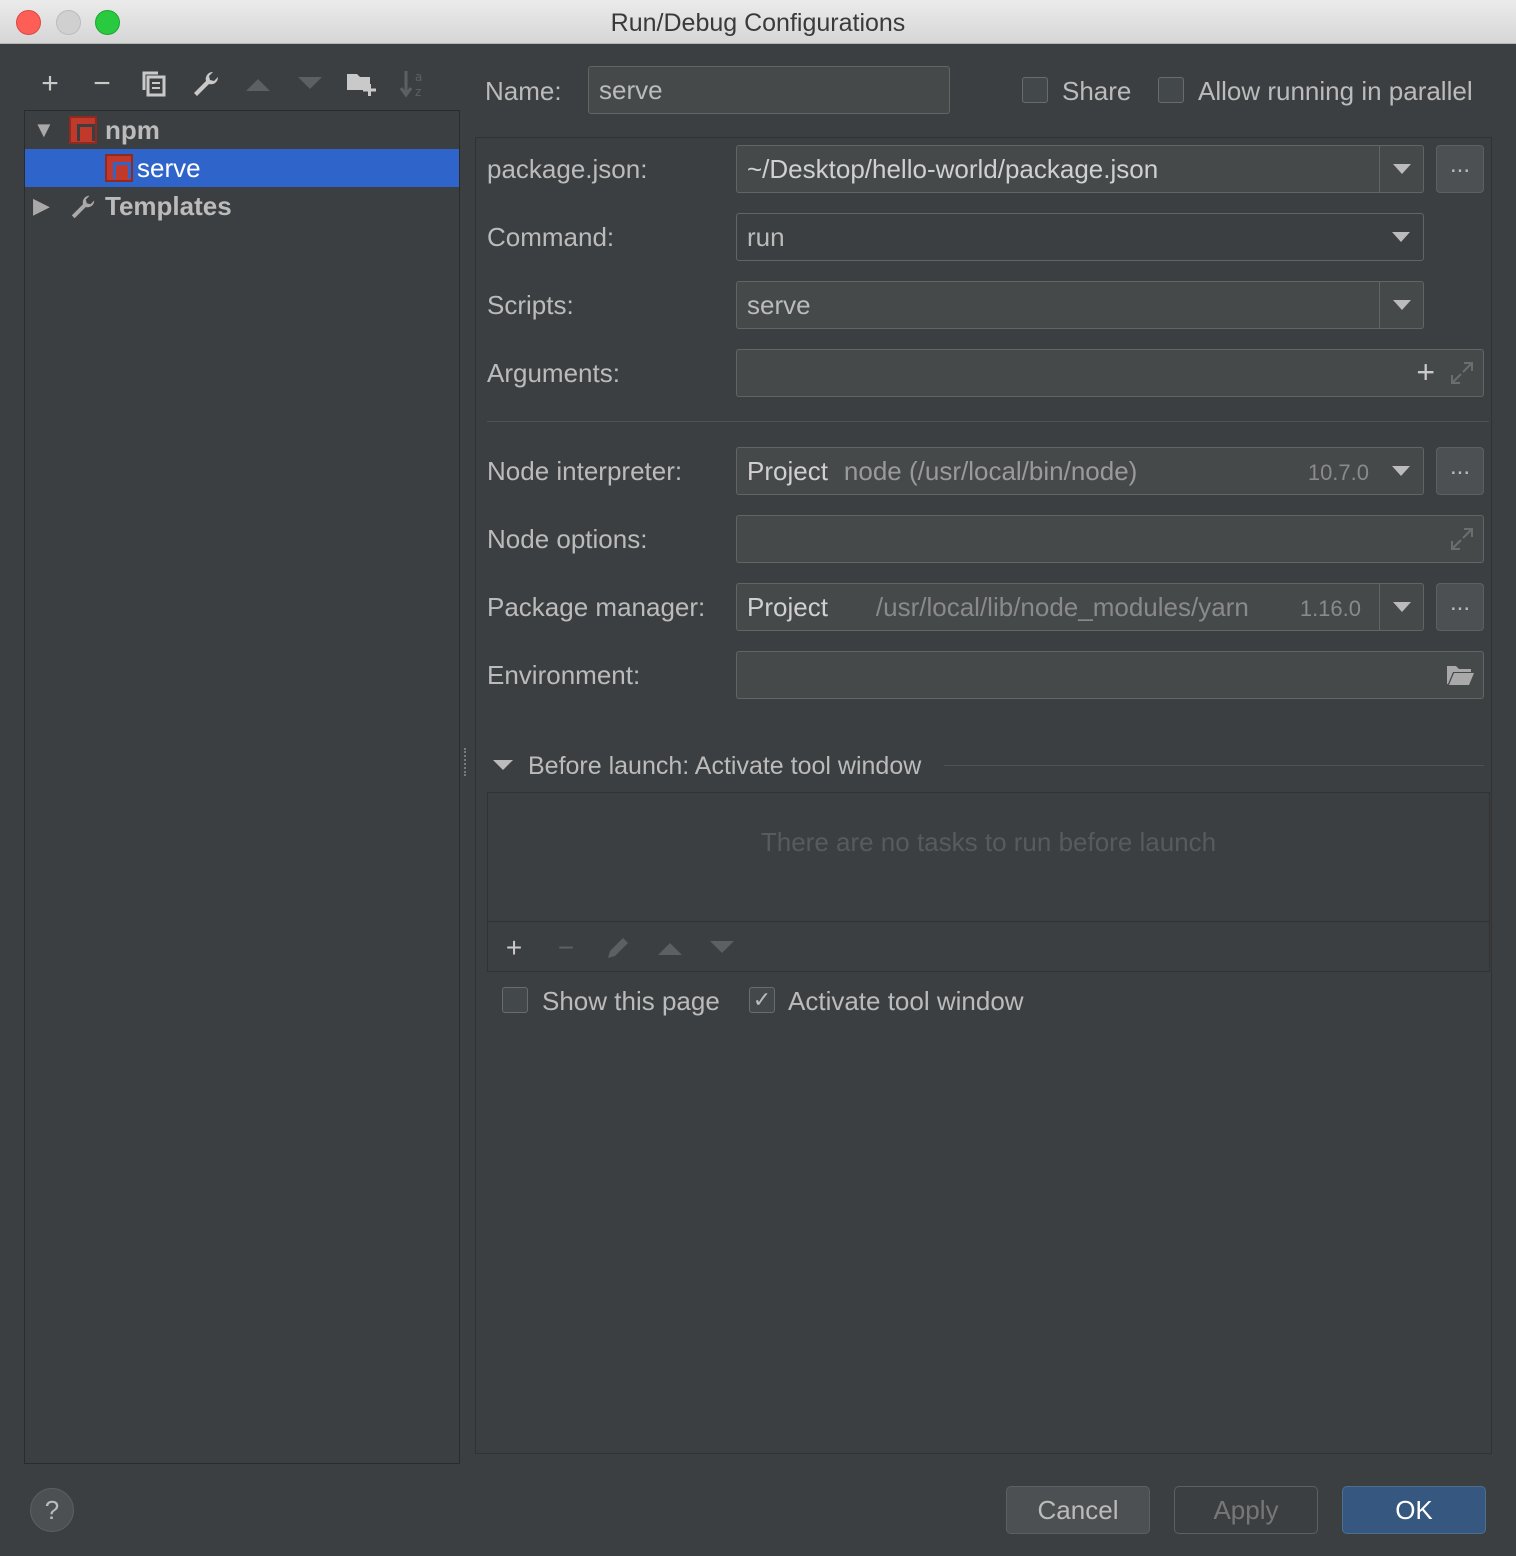 The image size is (1516, 1556). I want to click on configurations-toolbar: + − az, so click(241, 84).